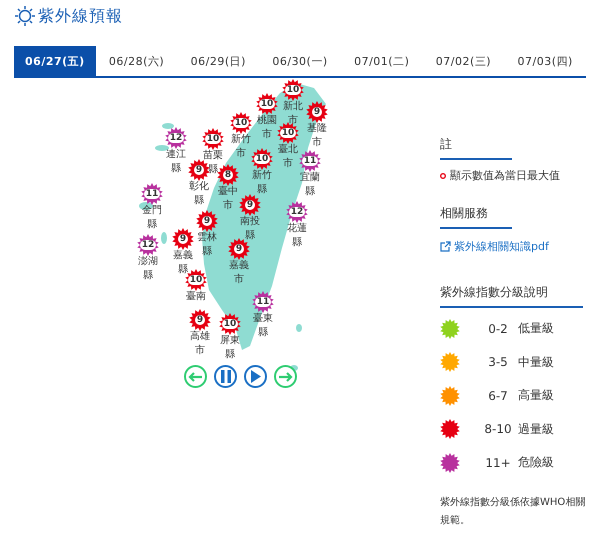 The height and width of the screenshot is (539, 600). What do you see at coordinates (498, 329) in the screenshot?
I see `uv-range: 0-2` at bounding box center [498, 329].